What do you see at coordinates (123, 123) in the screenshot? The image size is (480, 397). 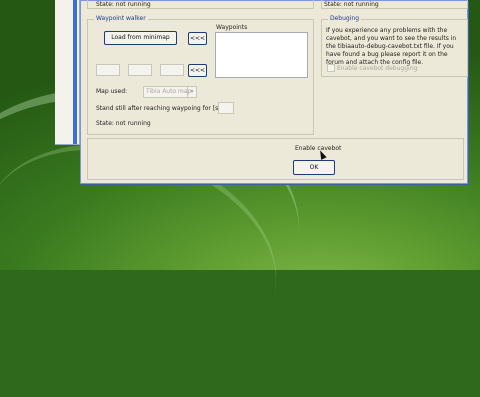 I see `walker-state-text: State: not running` at bounding box center [123, 123].